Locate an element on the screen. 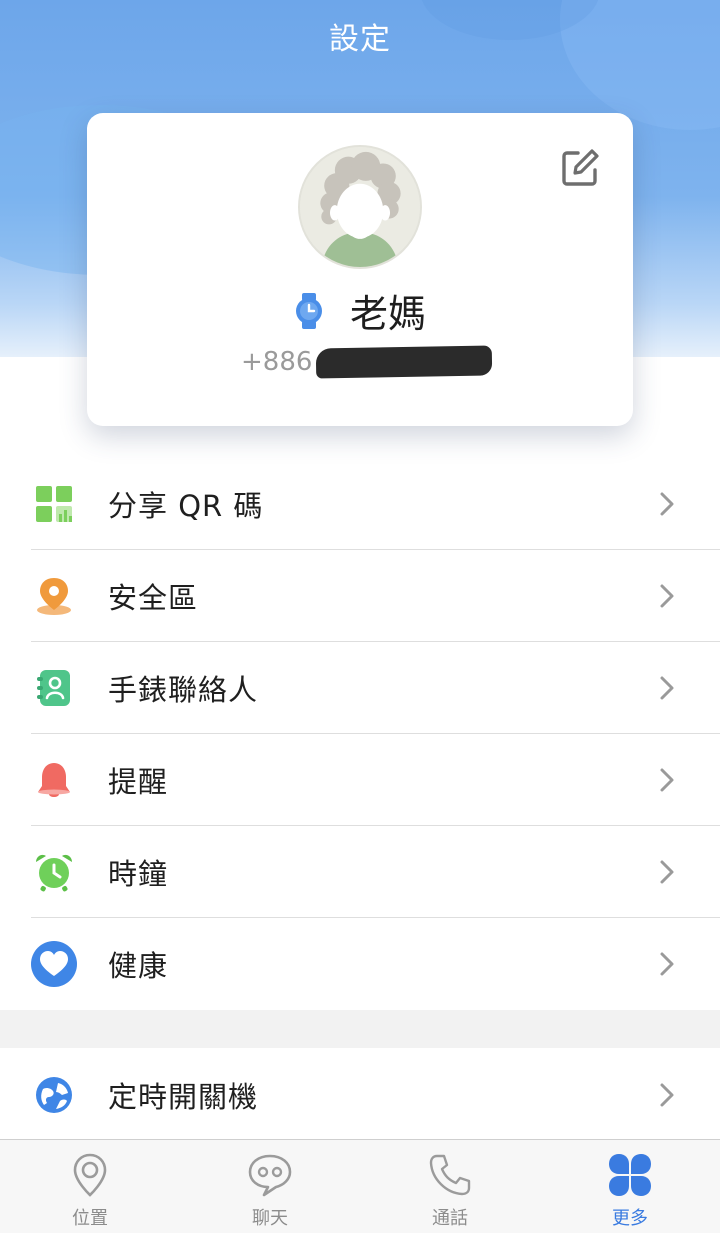  chat-icon is located at coordinates (270, 1175).